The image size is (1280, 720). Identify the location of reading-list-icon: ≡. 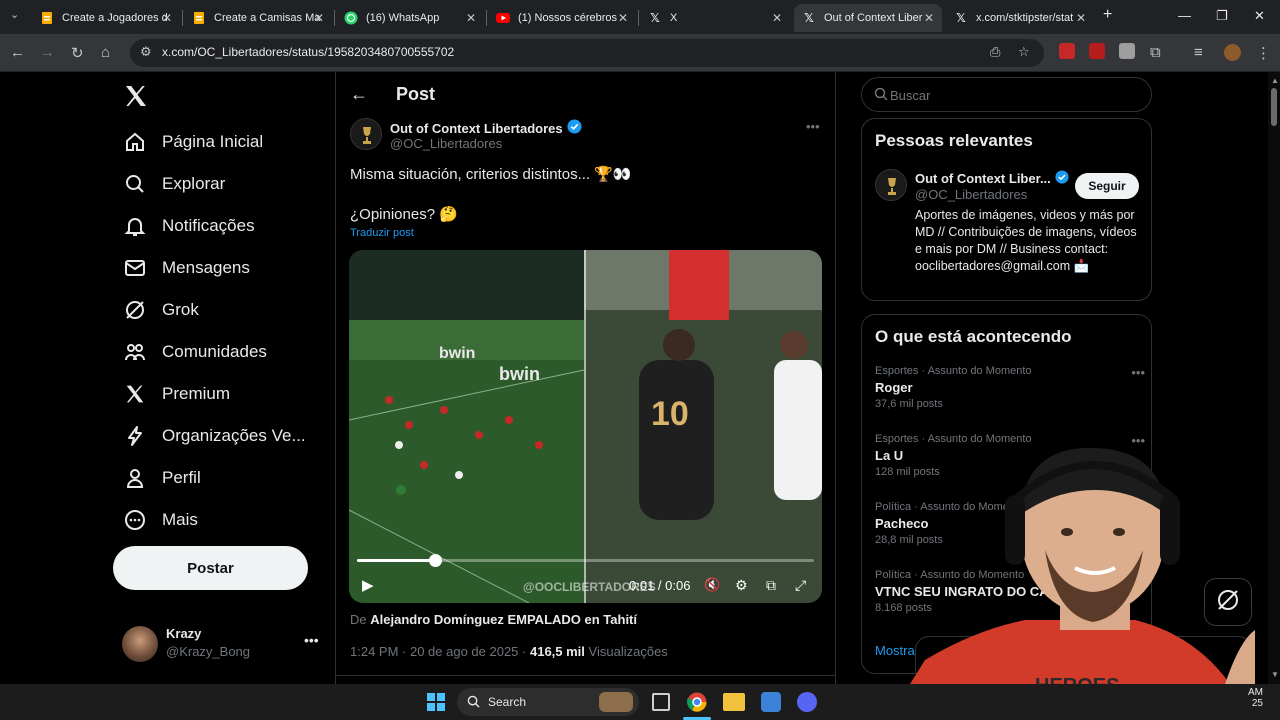
(1198, 52).